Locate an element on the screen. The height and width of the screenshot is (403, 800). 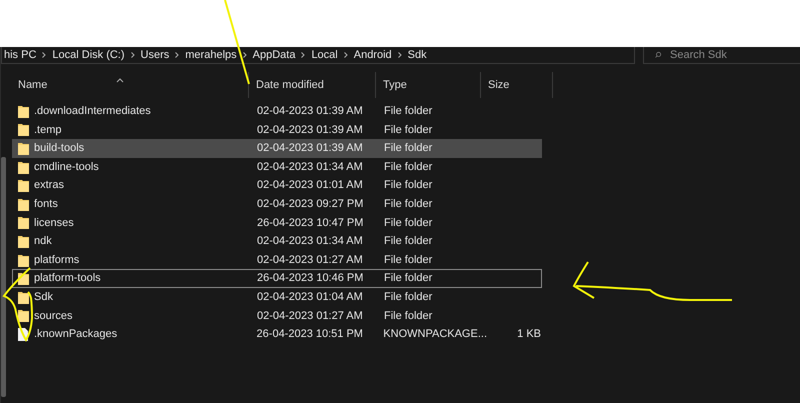
file-name: fonts is located at coordinates (46, 204).